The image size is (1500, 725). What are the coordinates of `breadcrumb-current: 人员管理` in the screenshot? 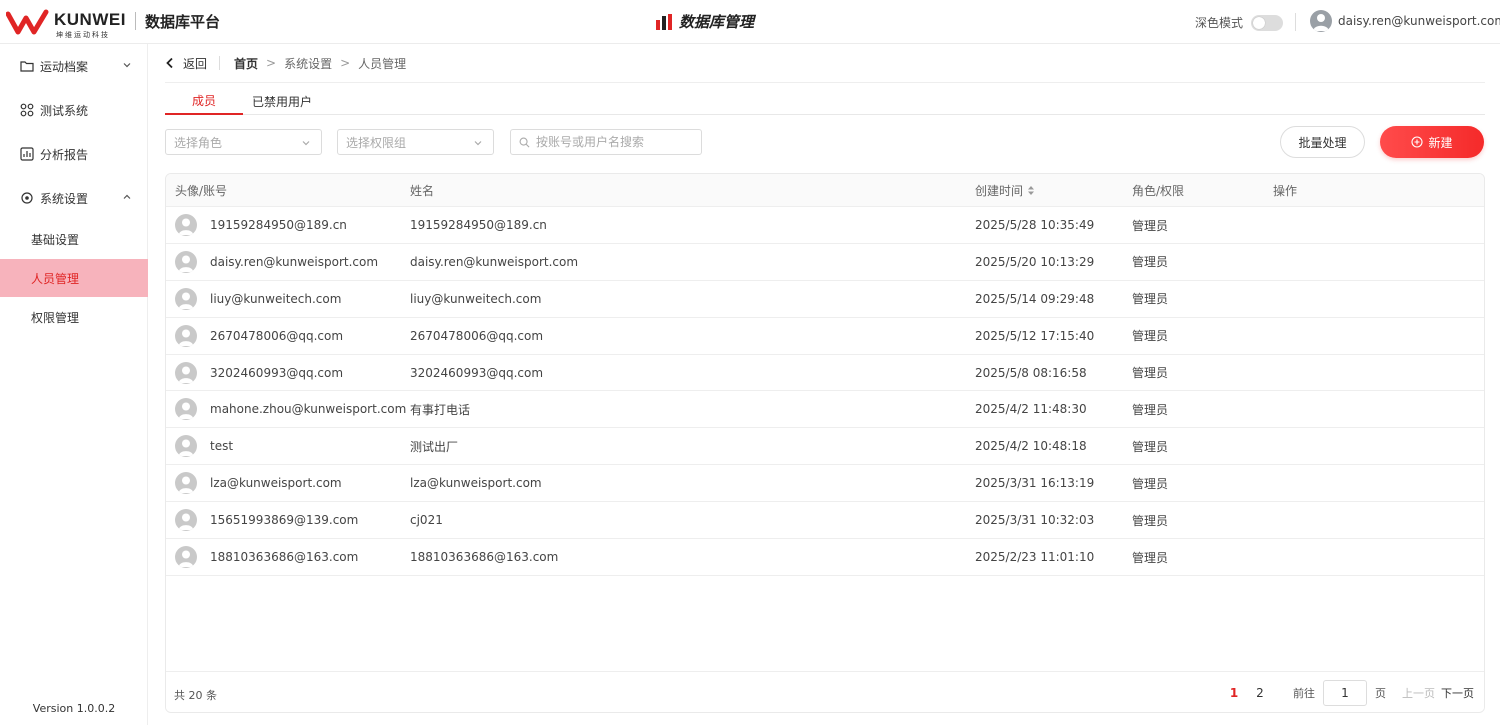 It's located at (382, 63).